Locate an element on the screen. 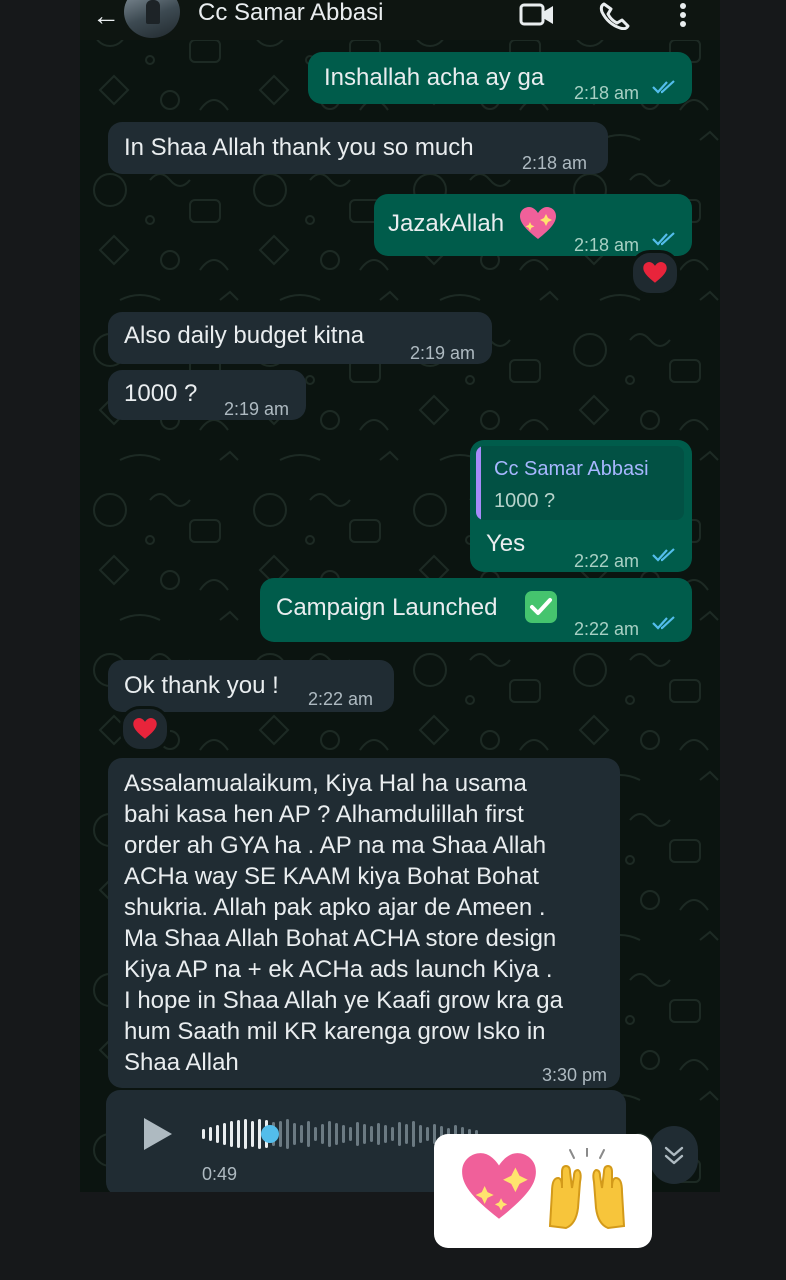 Image resolution: width=786 pixels, height=1280 pixels. emoji-sticker-overlay is located at coordinates (543, 1191).